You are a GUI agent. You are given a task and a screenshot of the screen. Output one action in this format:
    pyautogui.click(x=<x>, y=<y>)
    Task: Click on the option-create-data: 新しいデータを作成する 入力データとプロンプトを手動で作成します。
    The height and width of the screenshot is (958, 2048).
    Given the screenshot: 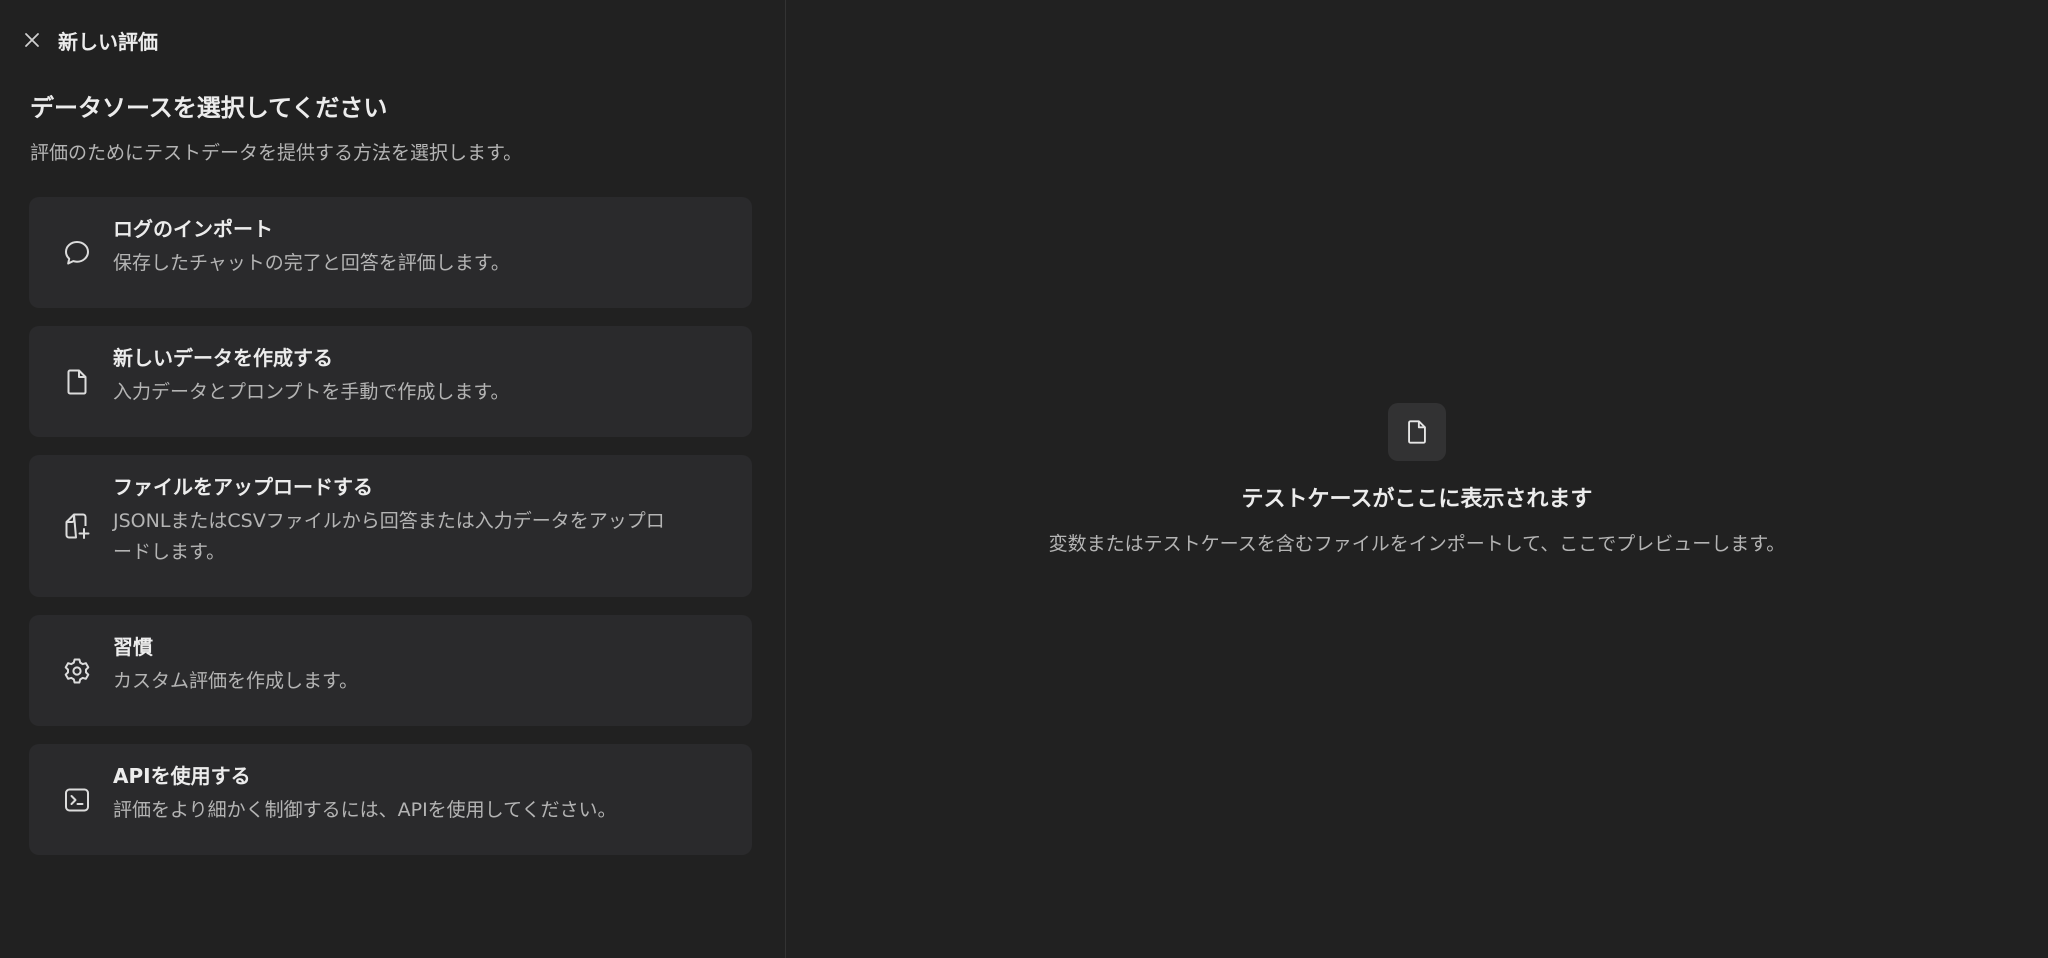 What is the action you would take?
    pyautogui.click(x=390, y=381)
    